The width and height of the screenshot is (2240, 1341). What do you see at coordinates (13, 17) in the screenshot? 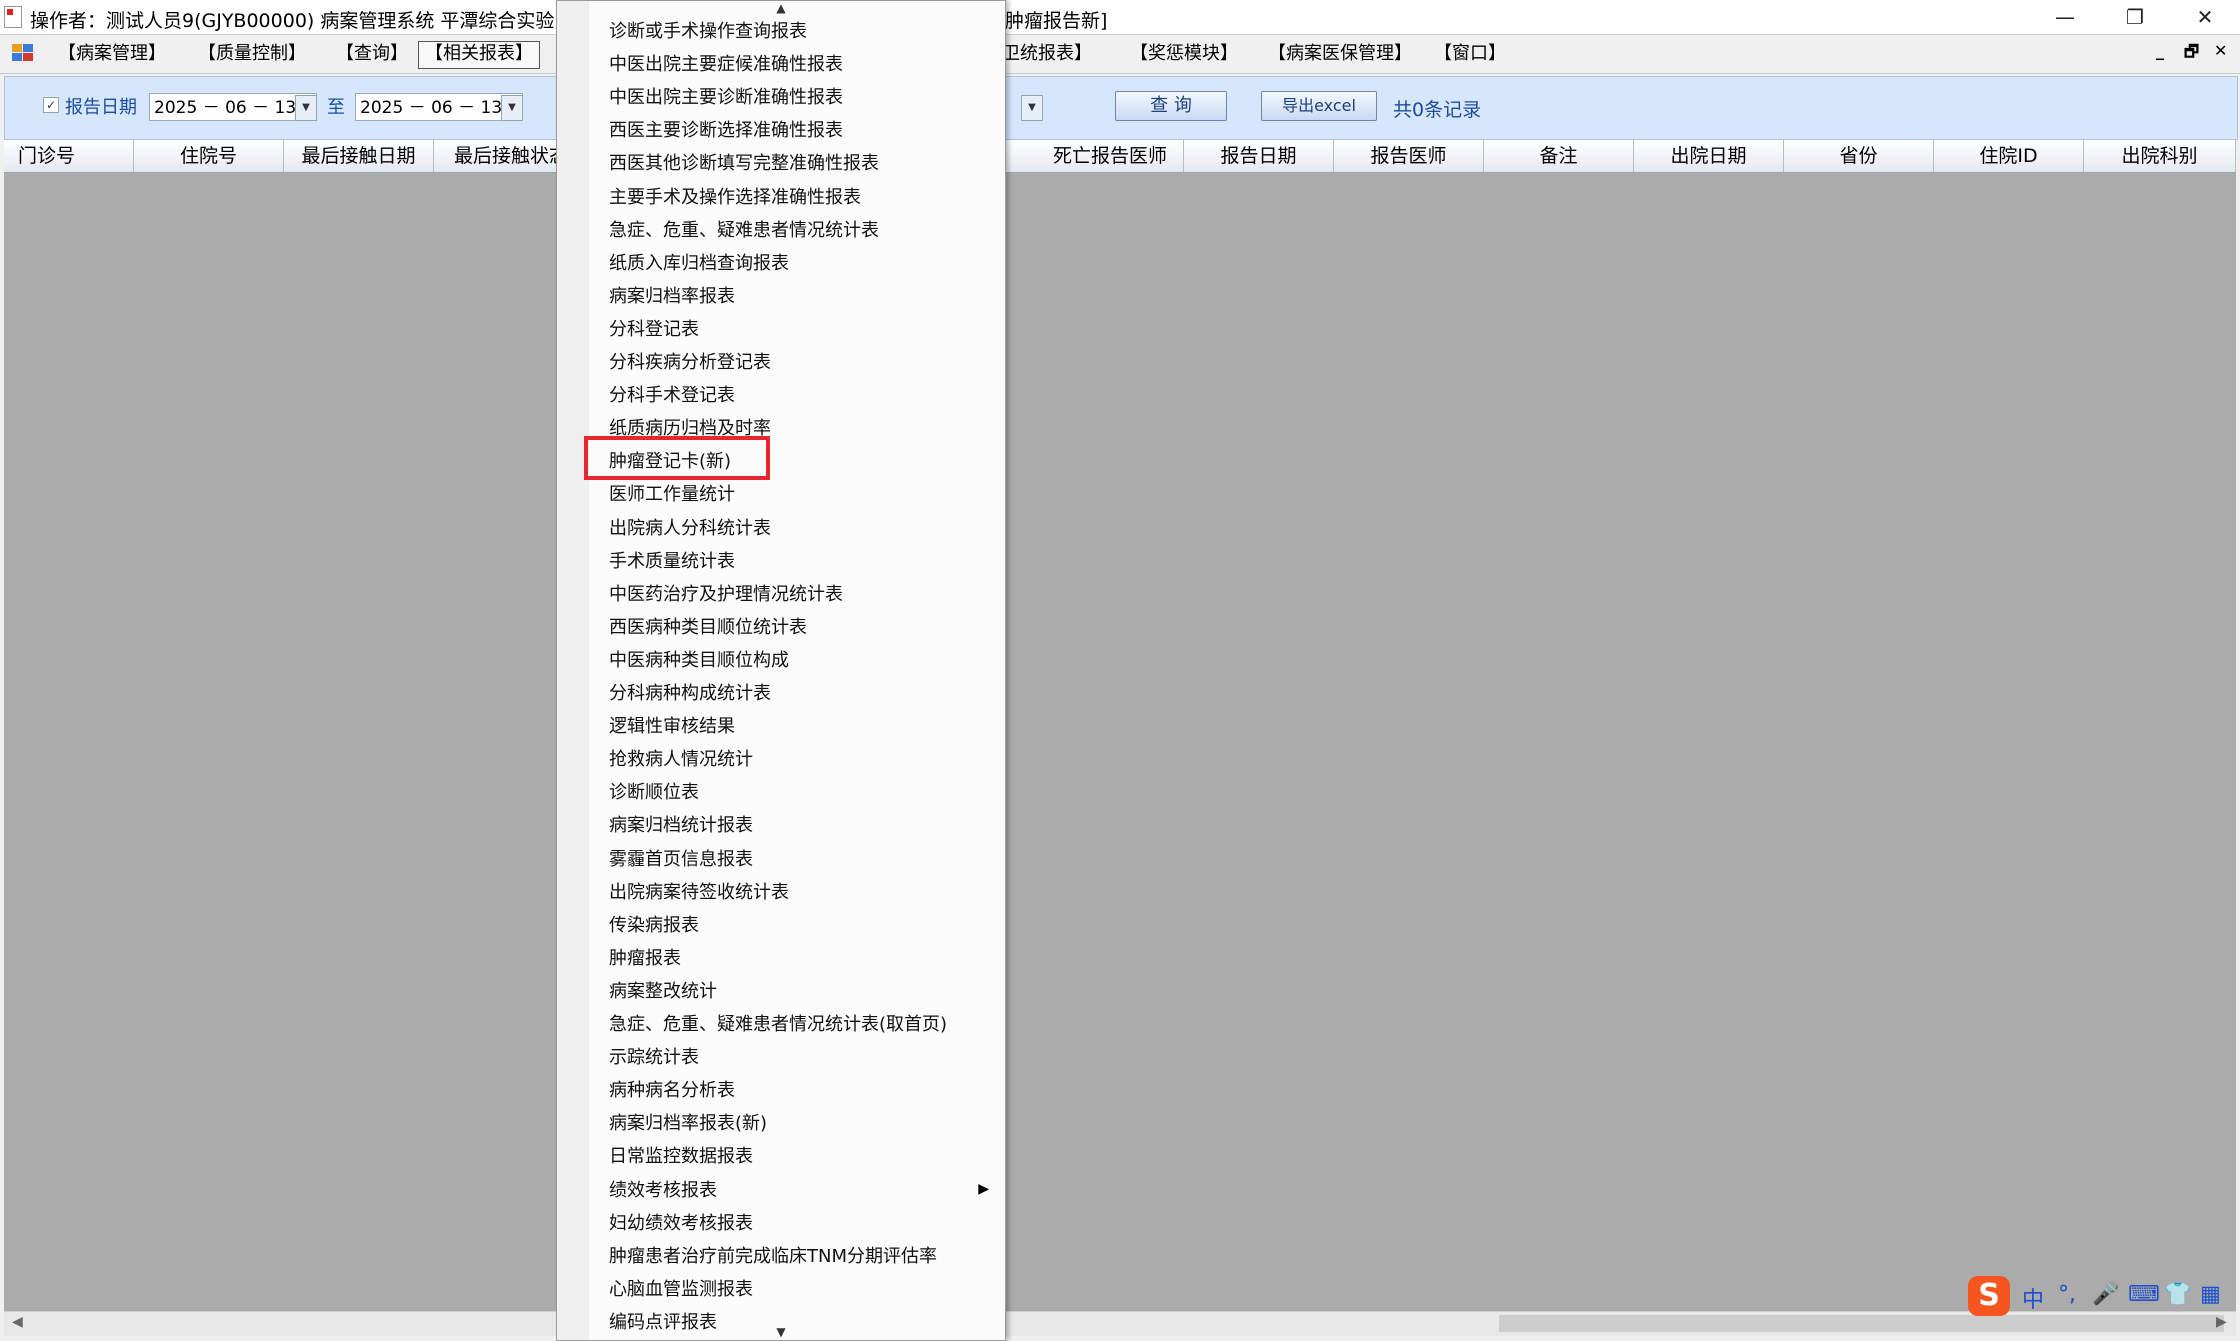
I see `app-icon` at bounding box center [13, 17].